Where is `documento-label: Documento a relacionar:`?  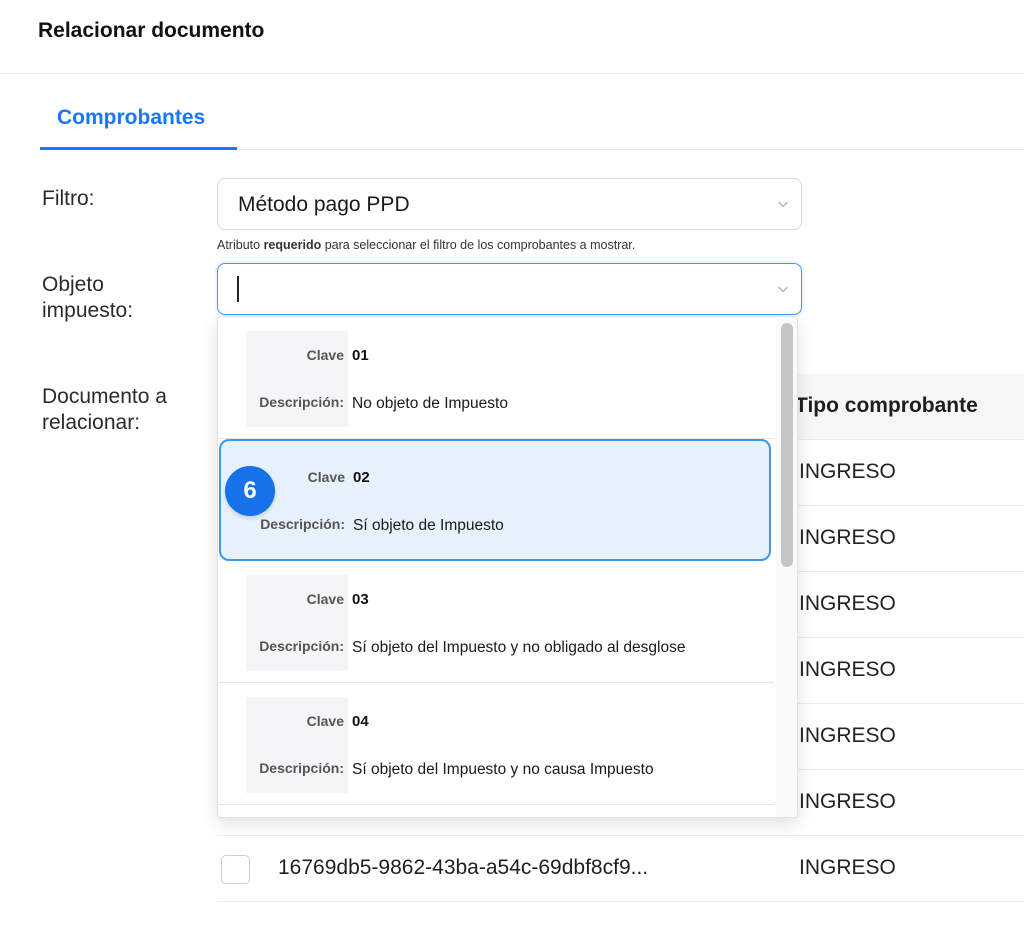 documento-label: Documento a relacionar: is located at coordinates (104, 409).